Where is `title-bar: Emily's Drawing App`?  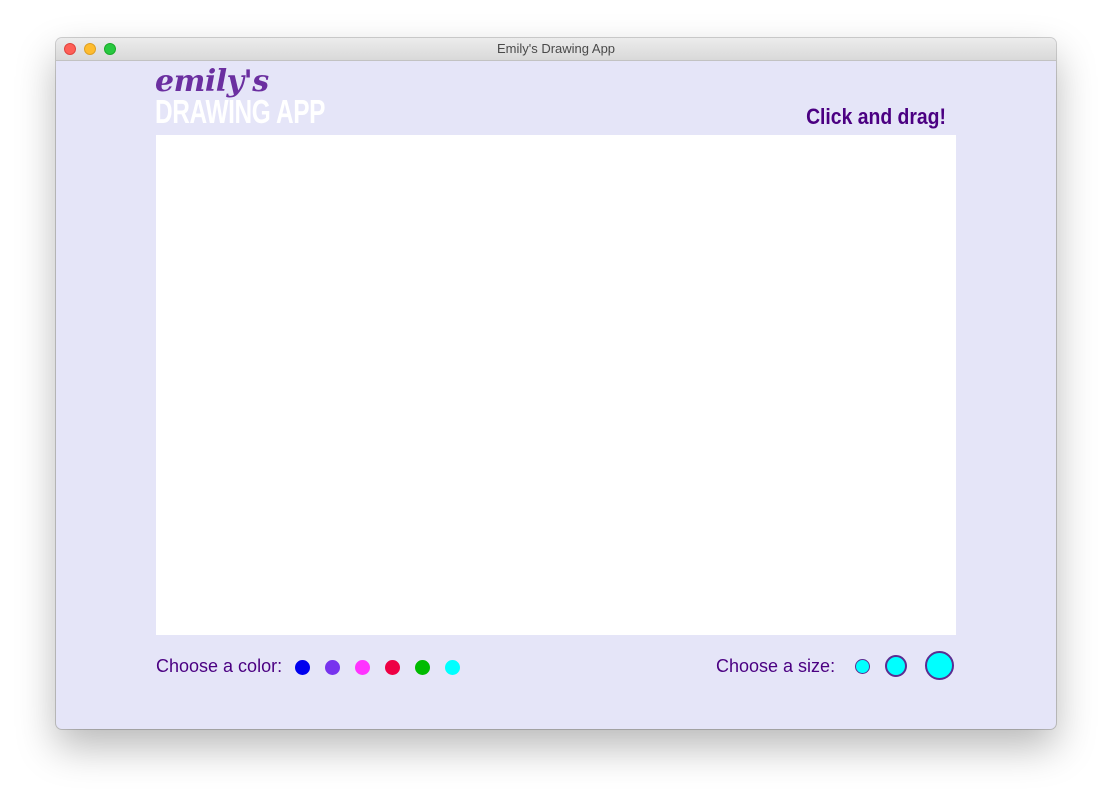
title-bar: Emily's Drawing App is located at coordinates (556, 49).